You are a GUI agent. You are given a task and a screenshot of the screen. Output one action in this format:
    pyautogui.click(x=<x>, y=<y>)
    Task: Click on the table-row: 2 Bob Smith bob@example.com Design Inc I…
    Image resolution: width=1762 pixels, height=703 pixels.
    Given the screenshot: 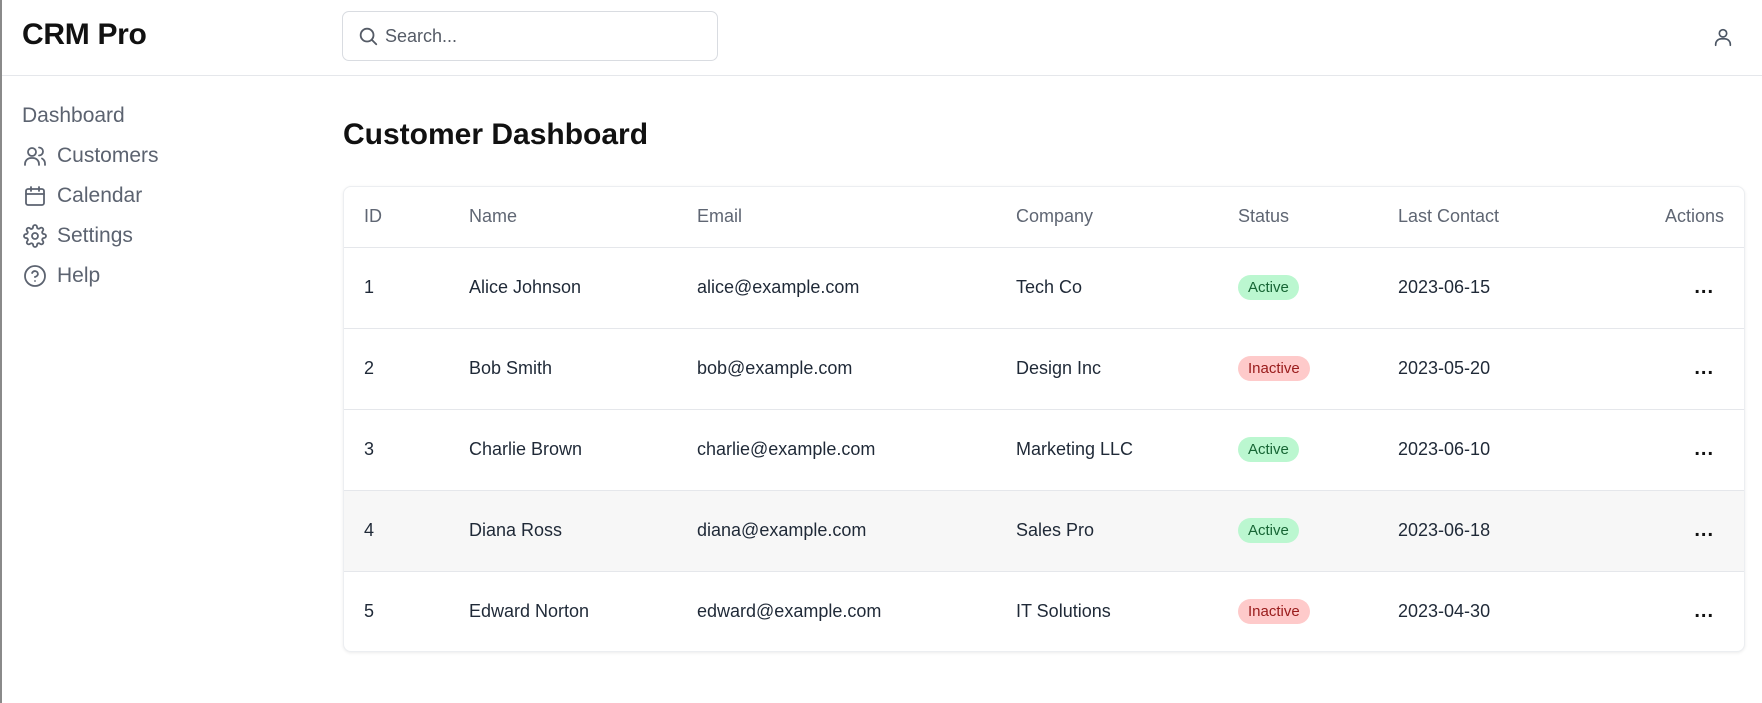 What is the action you would take?
    pyautogui.click(x=1044, y=369)
    